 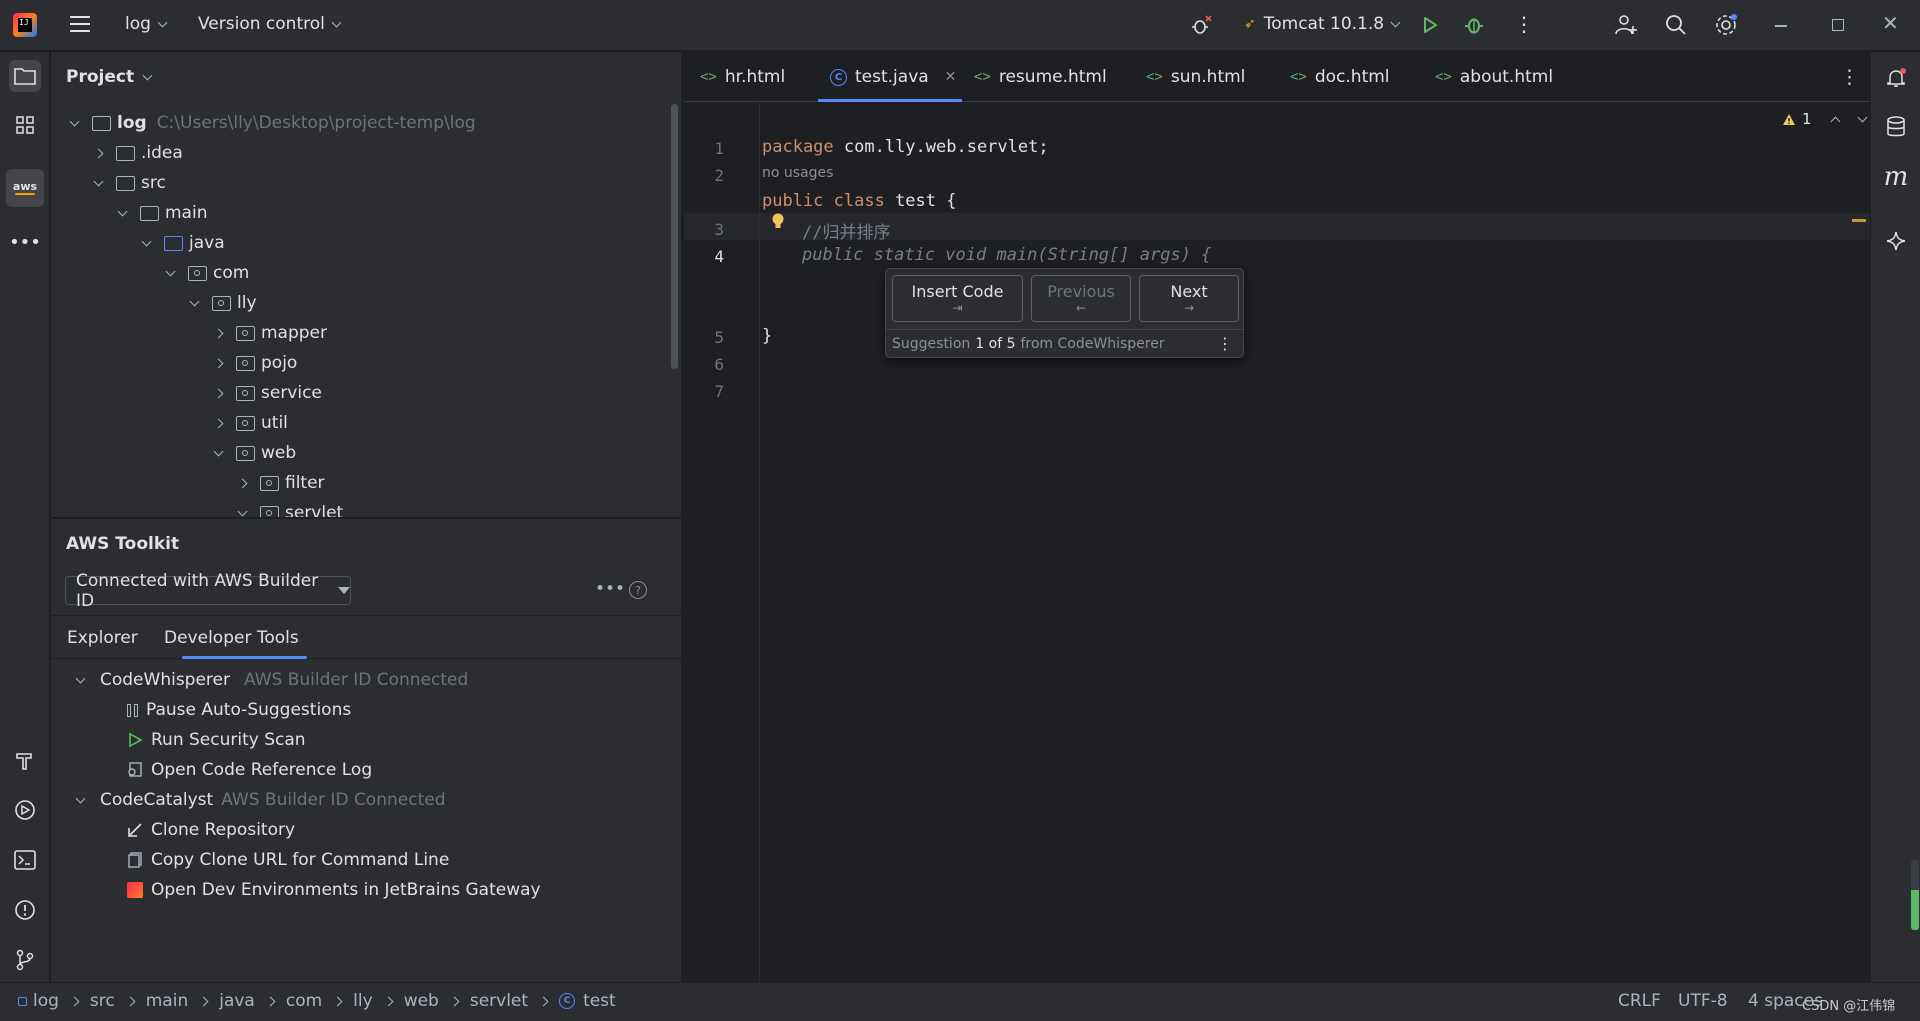 What do you see at coordinates (249, 770) in the screenshot?
I see `open-code-reference-log-item: Open Code Reference Log` at bounding box center [249, 770].